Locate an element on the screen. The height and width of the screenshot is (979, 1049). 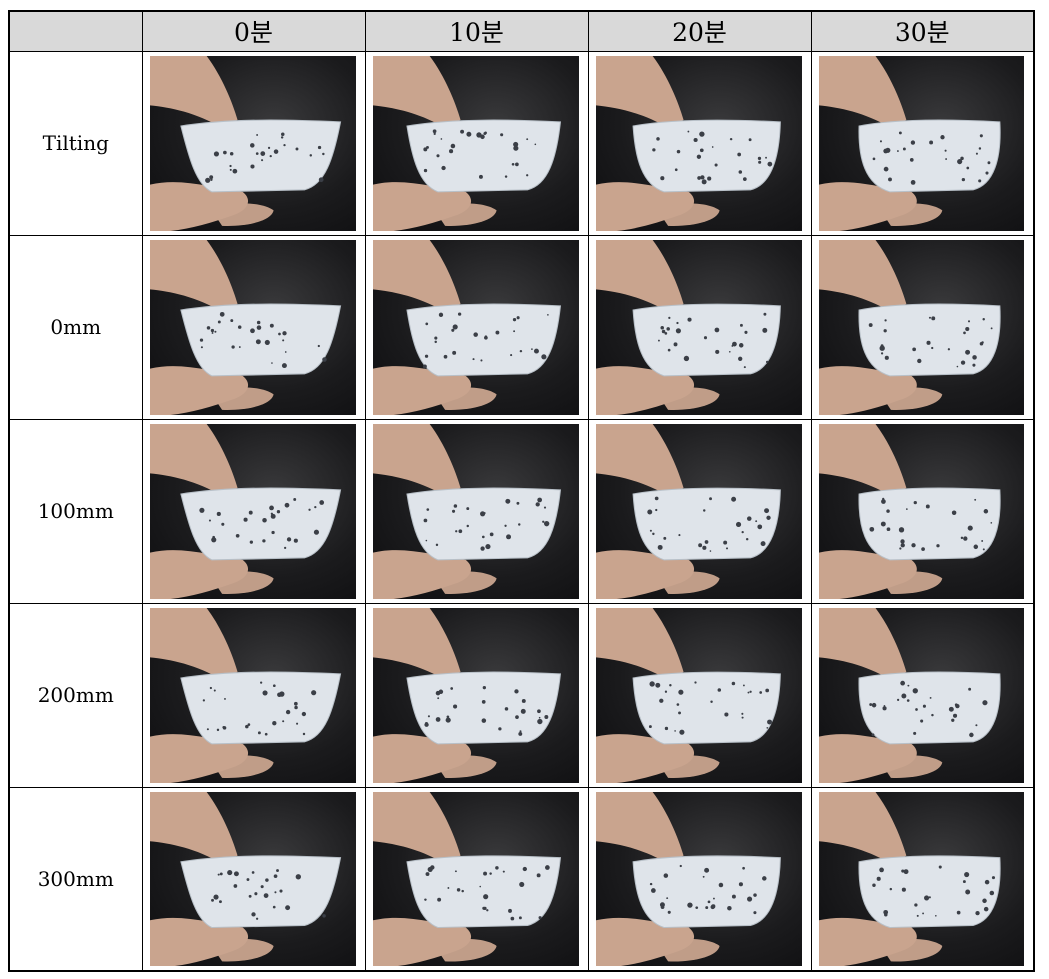
row-label: Tilting is located at coordinates (75, 143).